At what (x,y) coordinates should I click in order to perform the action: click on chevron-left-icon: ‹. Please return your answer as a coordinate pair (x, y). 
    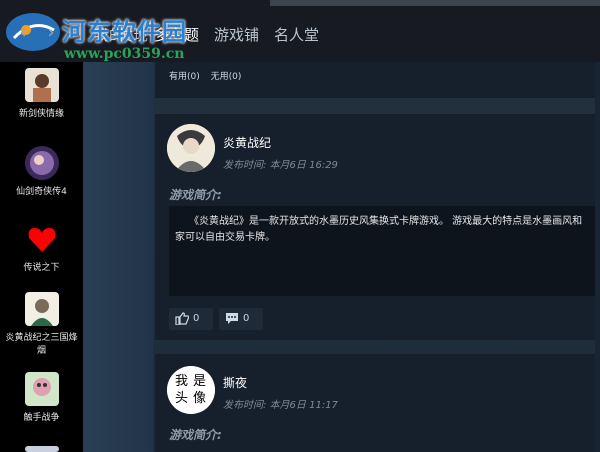
    Looking at the image, I should click on (23, 33).